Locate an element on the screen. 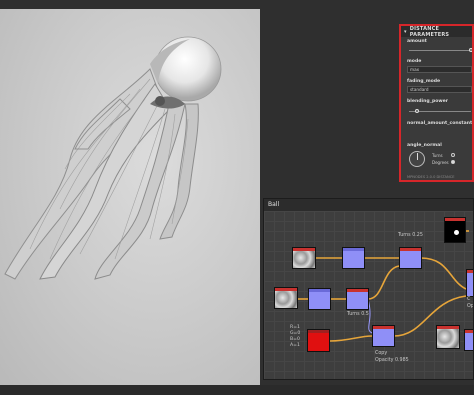 The image size is (474, 395). panel-header: ▾ DISTANCE PARAMETERS is located at coordinates (436, 31).